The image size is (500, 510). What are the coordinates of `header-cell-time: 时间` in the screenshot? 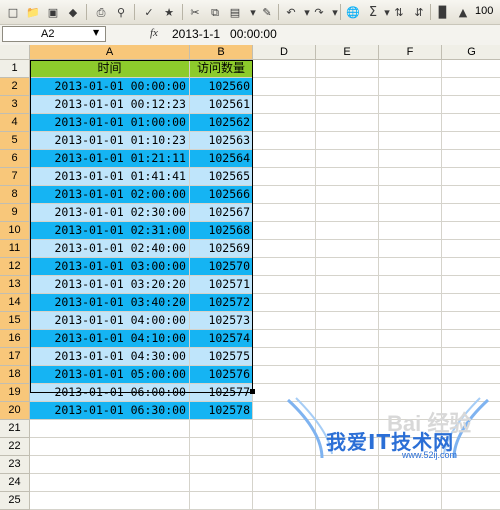 It's located at (110, 69).